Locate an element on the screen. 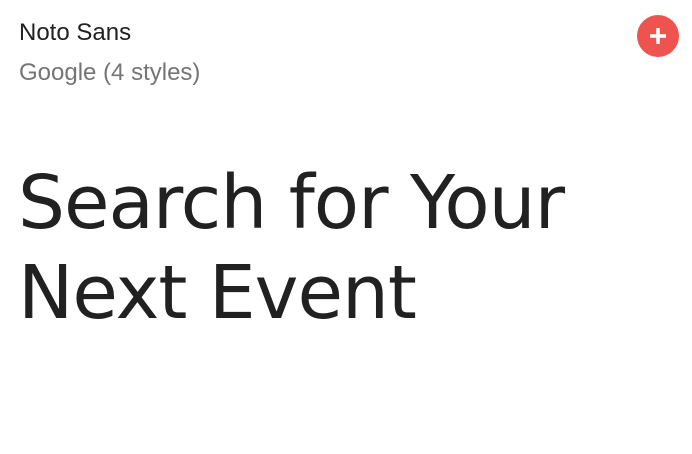 The height and width of the screenshot is (454, 692). plus-icon is located at coordinates (658, 36).